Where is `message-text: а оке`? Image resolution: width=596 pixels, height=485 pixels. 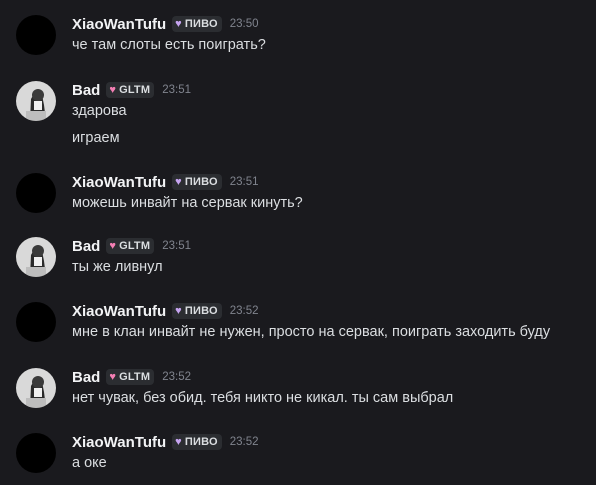 message-text: а оке is located at coordinates (89, 463).